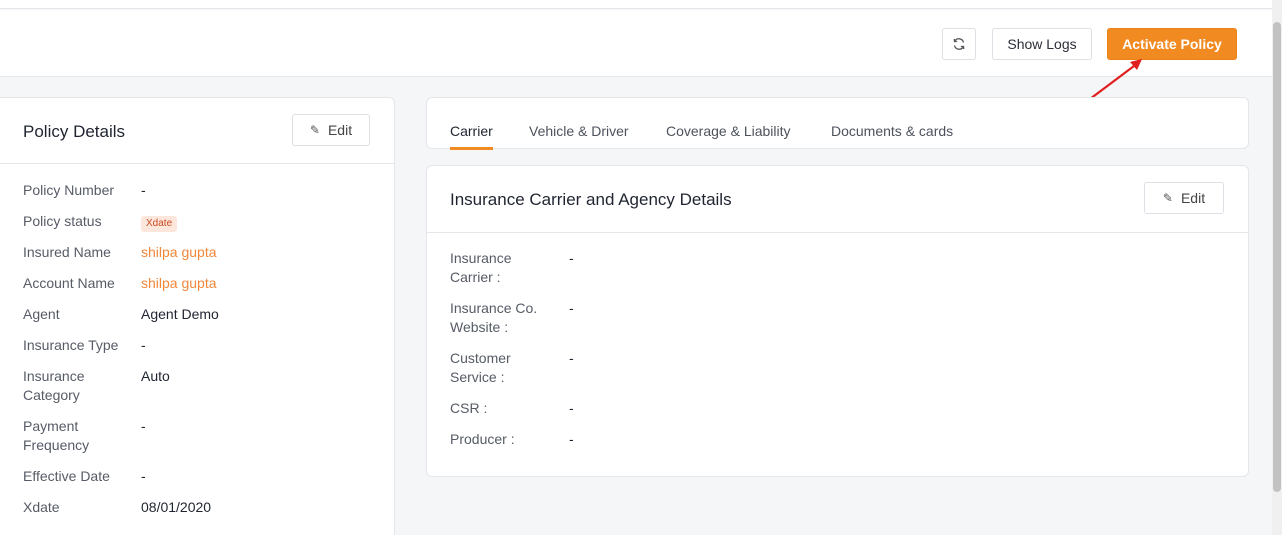 Image resolution: width=1282 pixels, height=535 pixels. Describe the element at coordinates (494, 317) in the screenshot. I see `row-label: Insurance Co. Website :` at that location.